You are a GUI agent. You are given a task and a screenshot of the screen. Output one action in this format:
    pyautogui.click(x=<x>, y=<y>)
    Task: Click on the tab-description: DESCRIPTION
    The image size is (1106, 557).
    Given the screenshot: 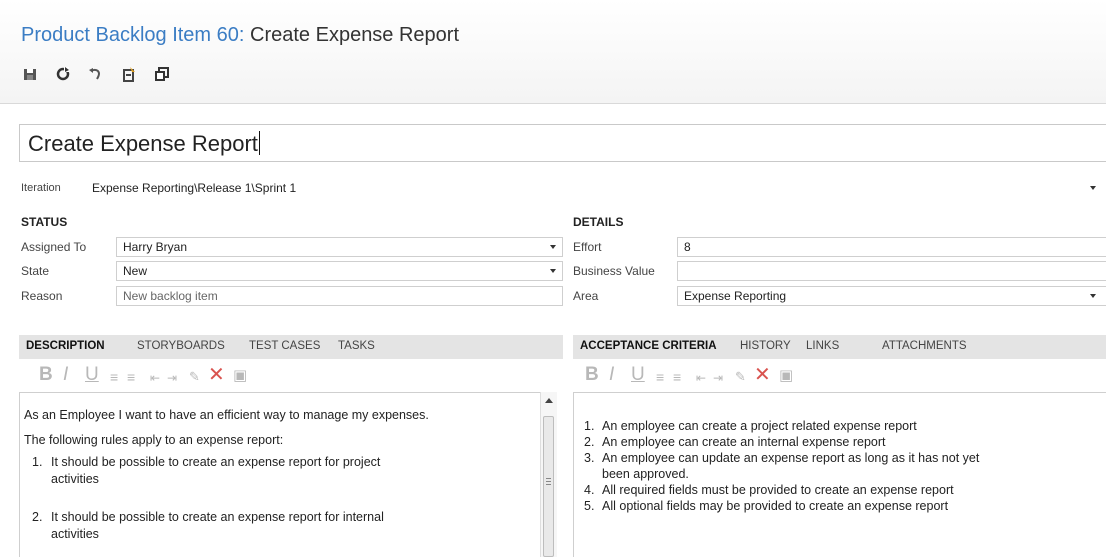 What is the action you would take?
    pyautogui.click(x=65, y=346)
    